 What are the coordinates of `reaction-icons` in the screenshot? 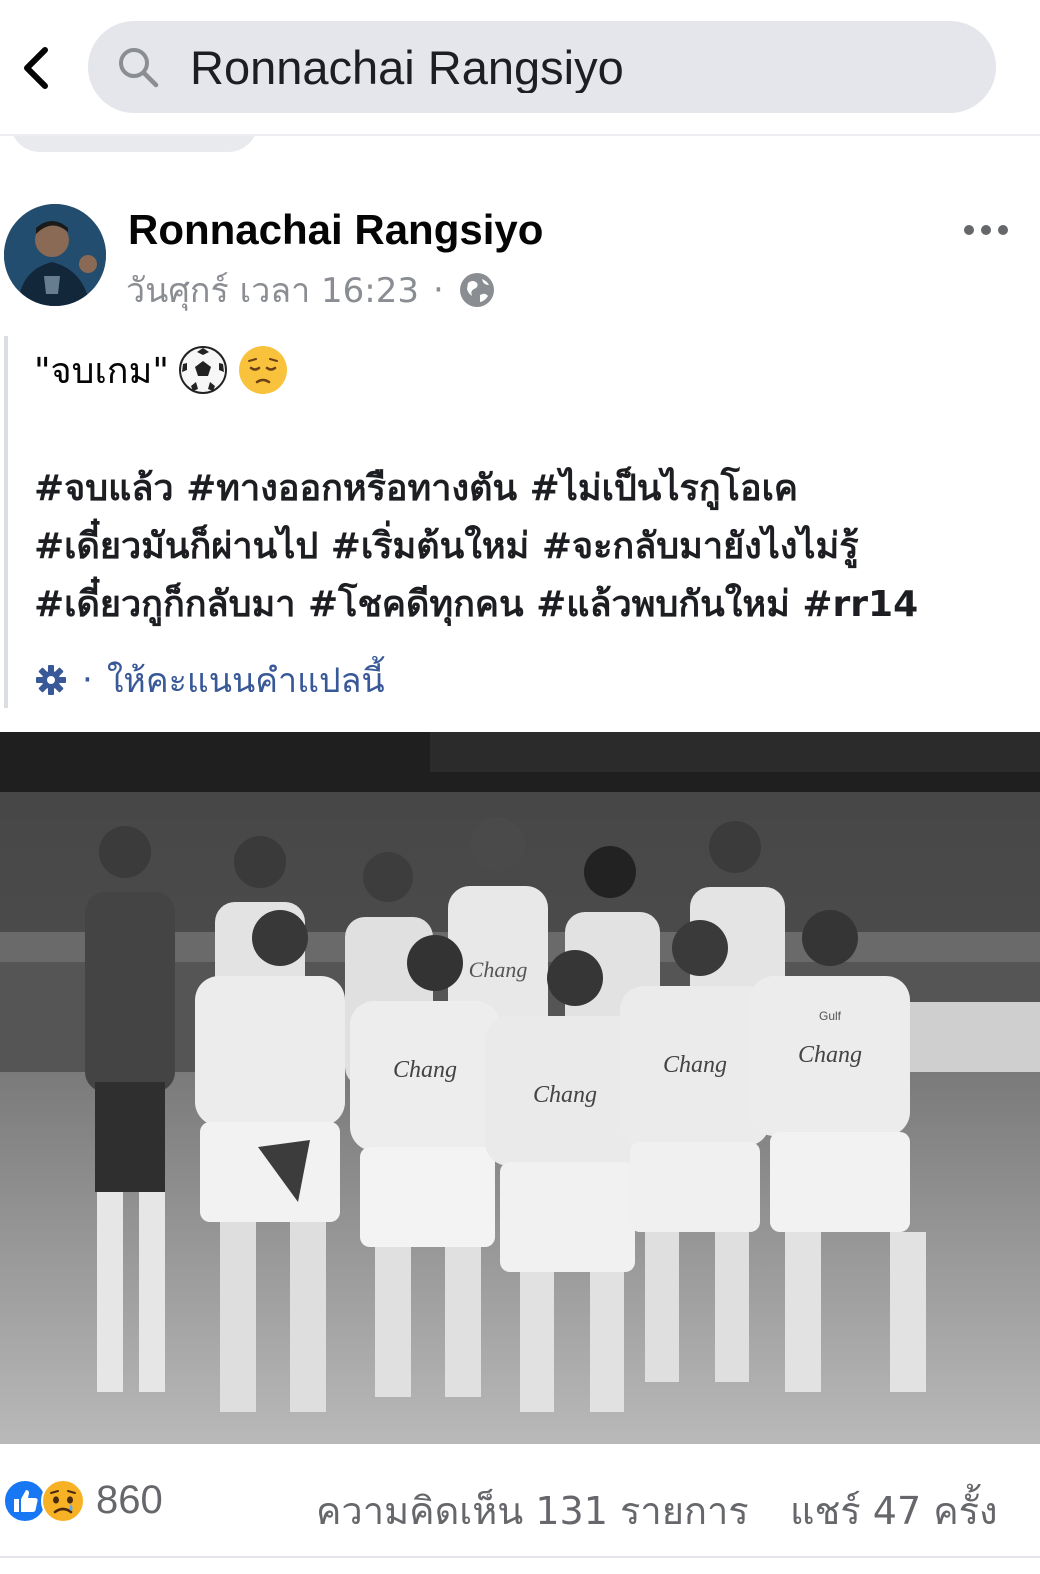 It's located at (44, 1501).